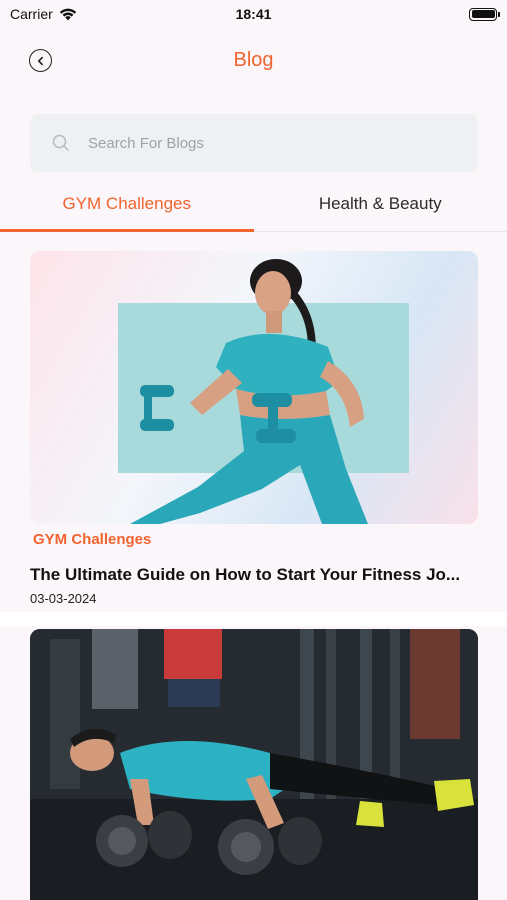  What do you see at coordinates (249, 391) in the screenshot?
I see `woman-with-dumbbells-illustration` at bounding box center [249, 391].